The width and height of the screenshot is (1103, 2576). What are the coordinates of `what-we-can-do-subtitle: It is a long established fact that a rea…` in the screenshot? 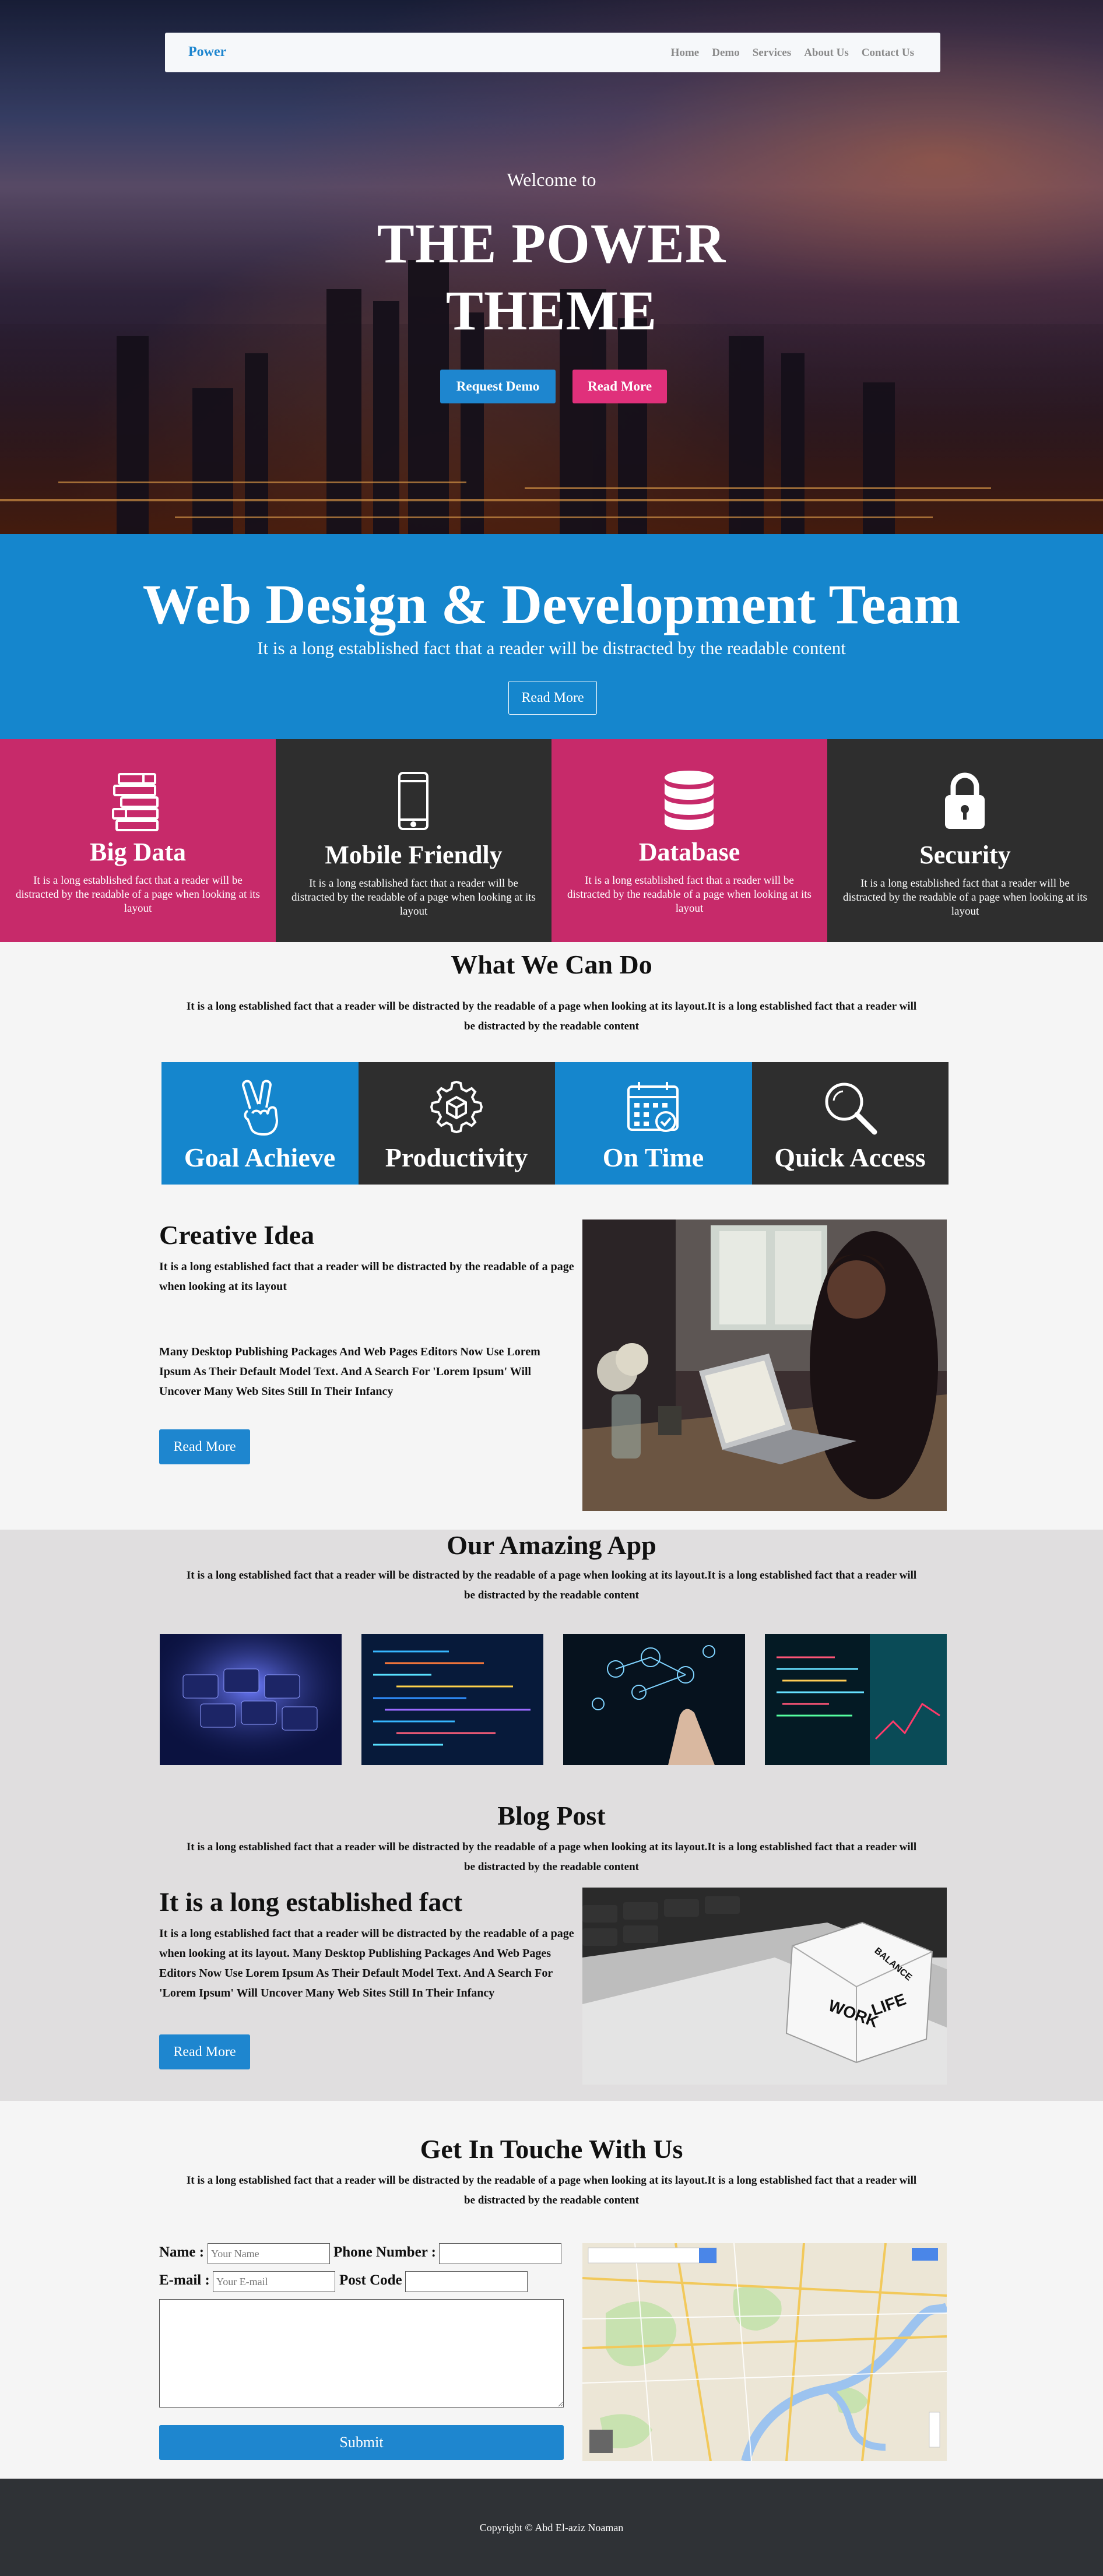 It's located at (551, 1016).